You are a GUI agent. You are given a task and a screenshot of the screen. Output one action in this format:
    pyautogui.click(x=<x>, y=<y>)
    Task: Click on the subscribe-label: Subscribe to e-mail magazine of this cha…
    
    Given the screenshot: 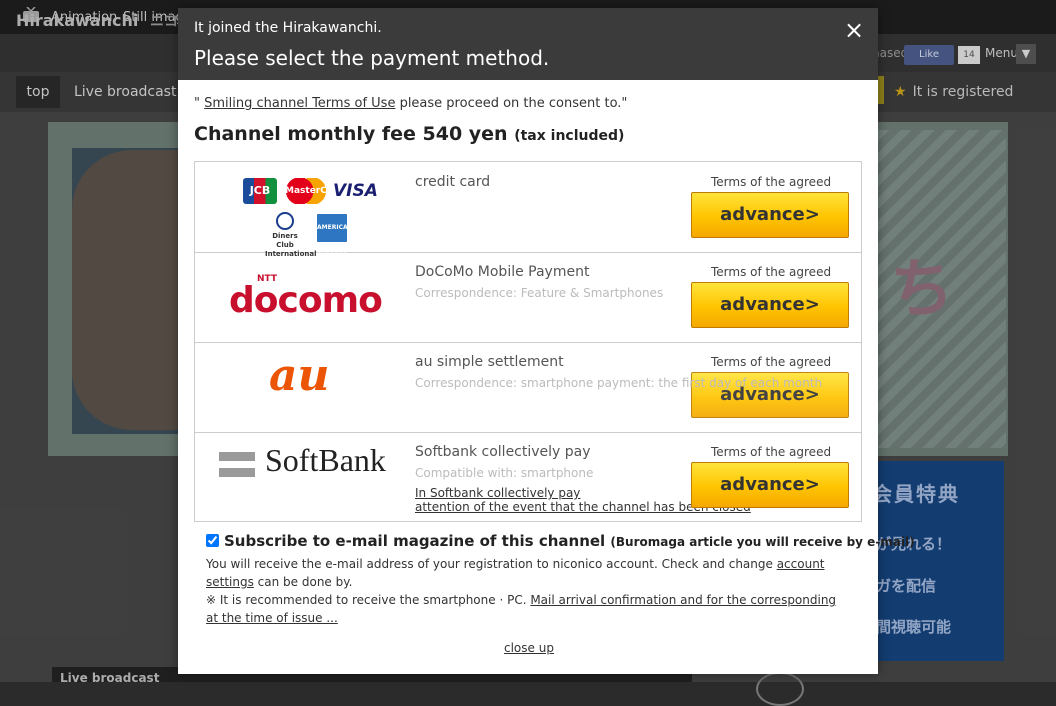 What is the action you would take?
    pyautogui.click(x=569, y=541)
    